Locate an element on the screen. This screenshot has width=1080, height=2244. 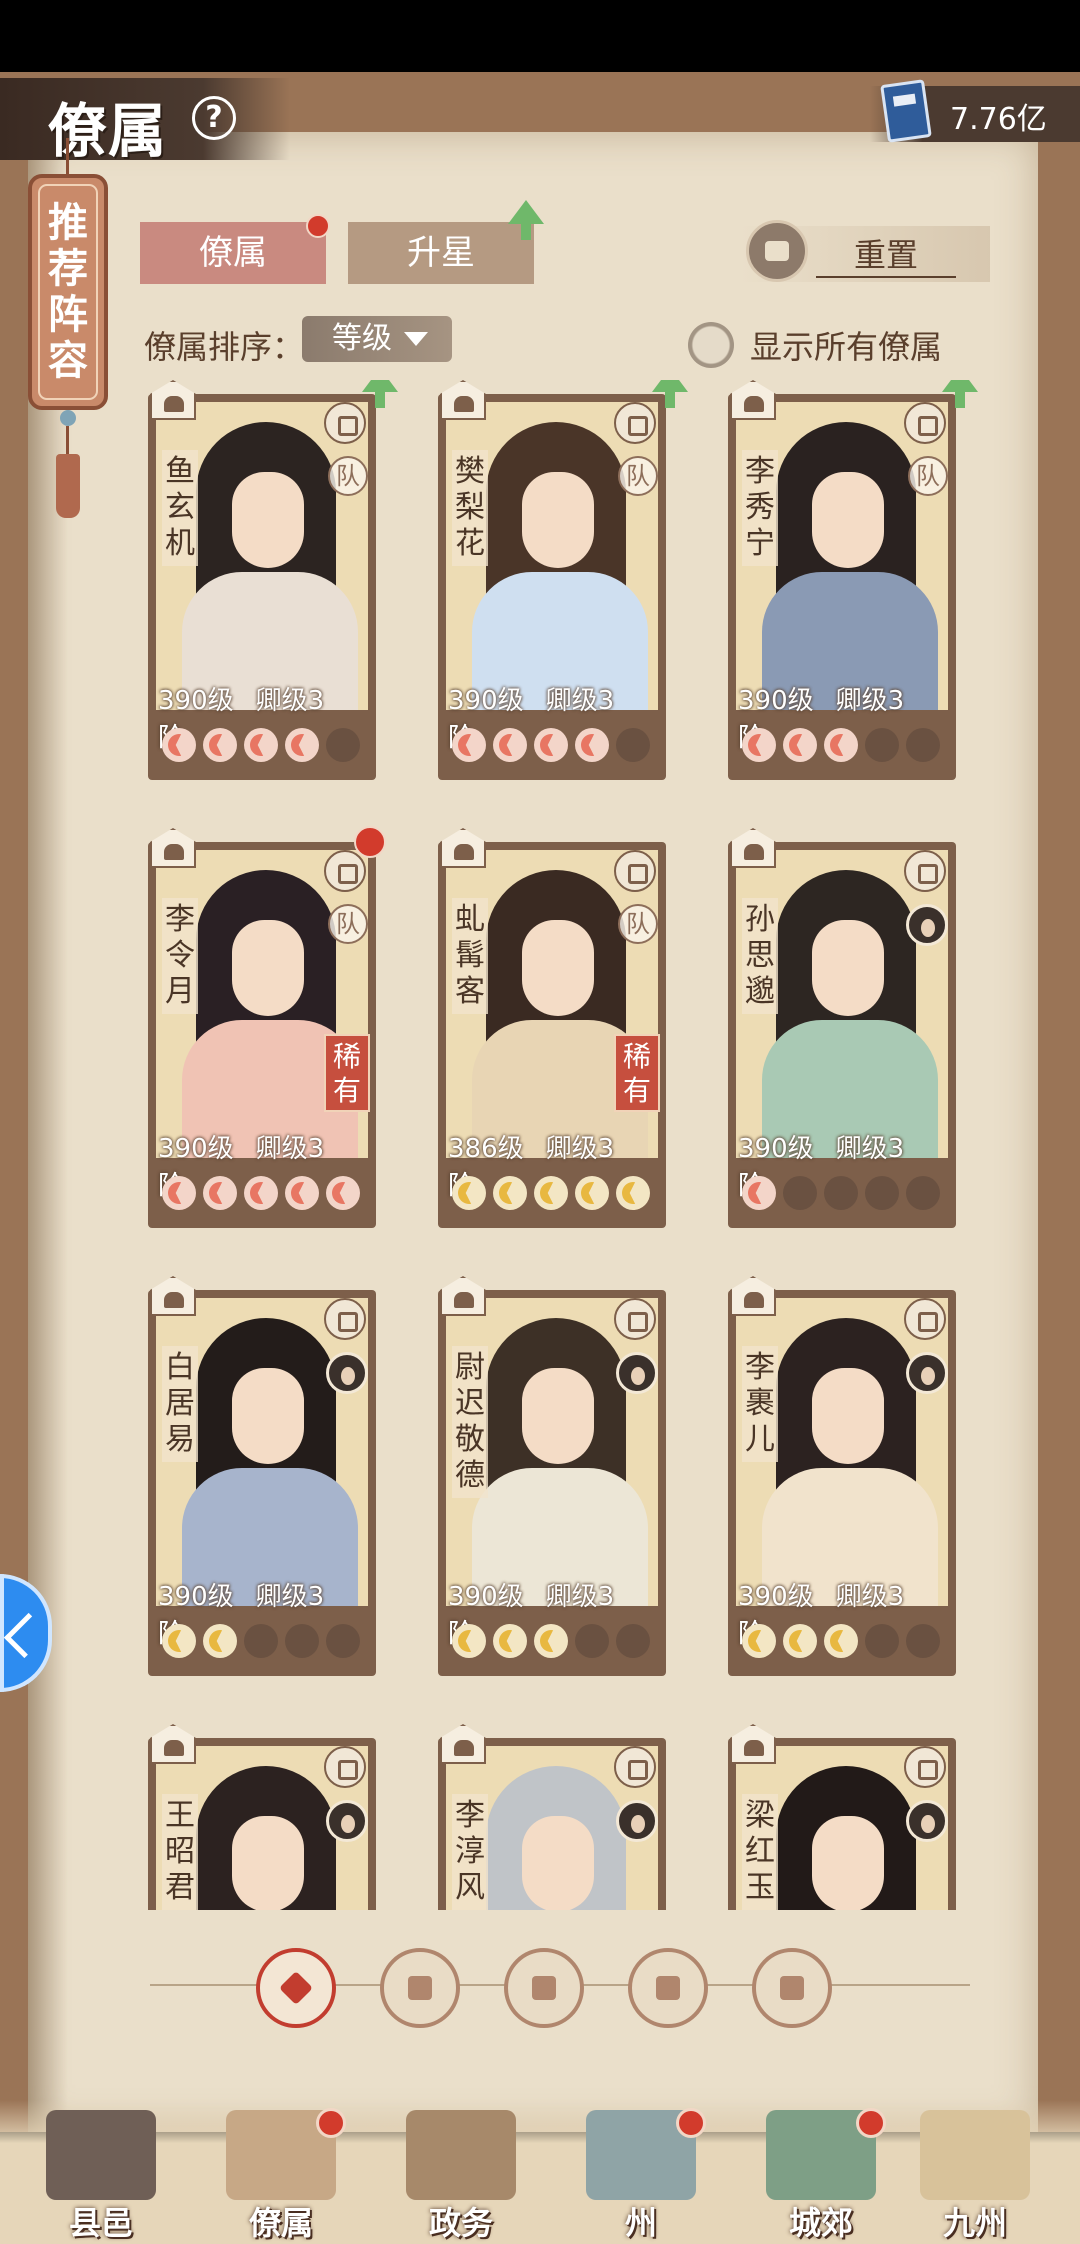
sort-label: 僚属排序： is located at coordinates (224, 347).